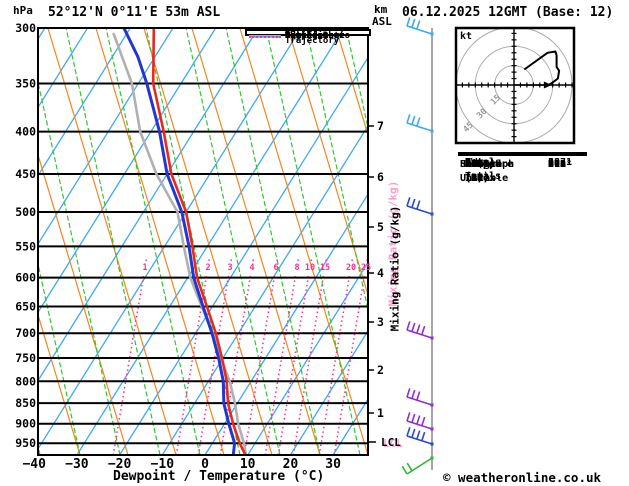 This screenshot has height=486, width=629. I want to click on mixing-ratio-value: 15, so click(325, 268).